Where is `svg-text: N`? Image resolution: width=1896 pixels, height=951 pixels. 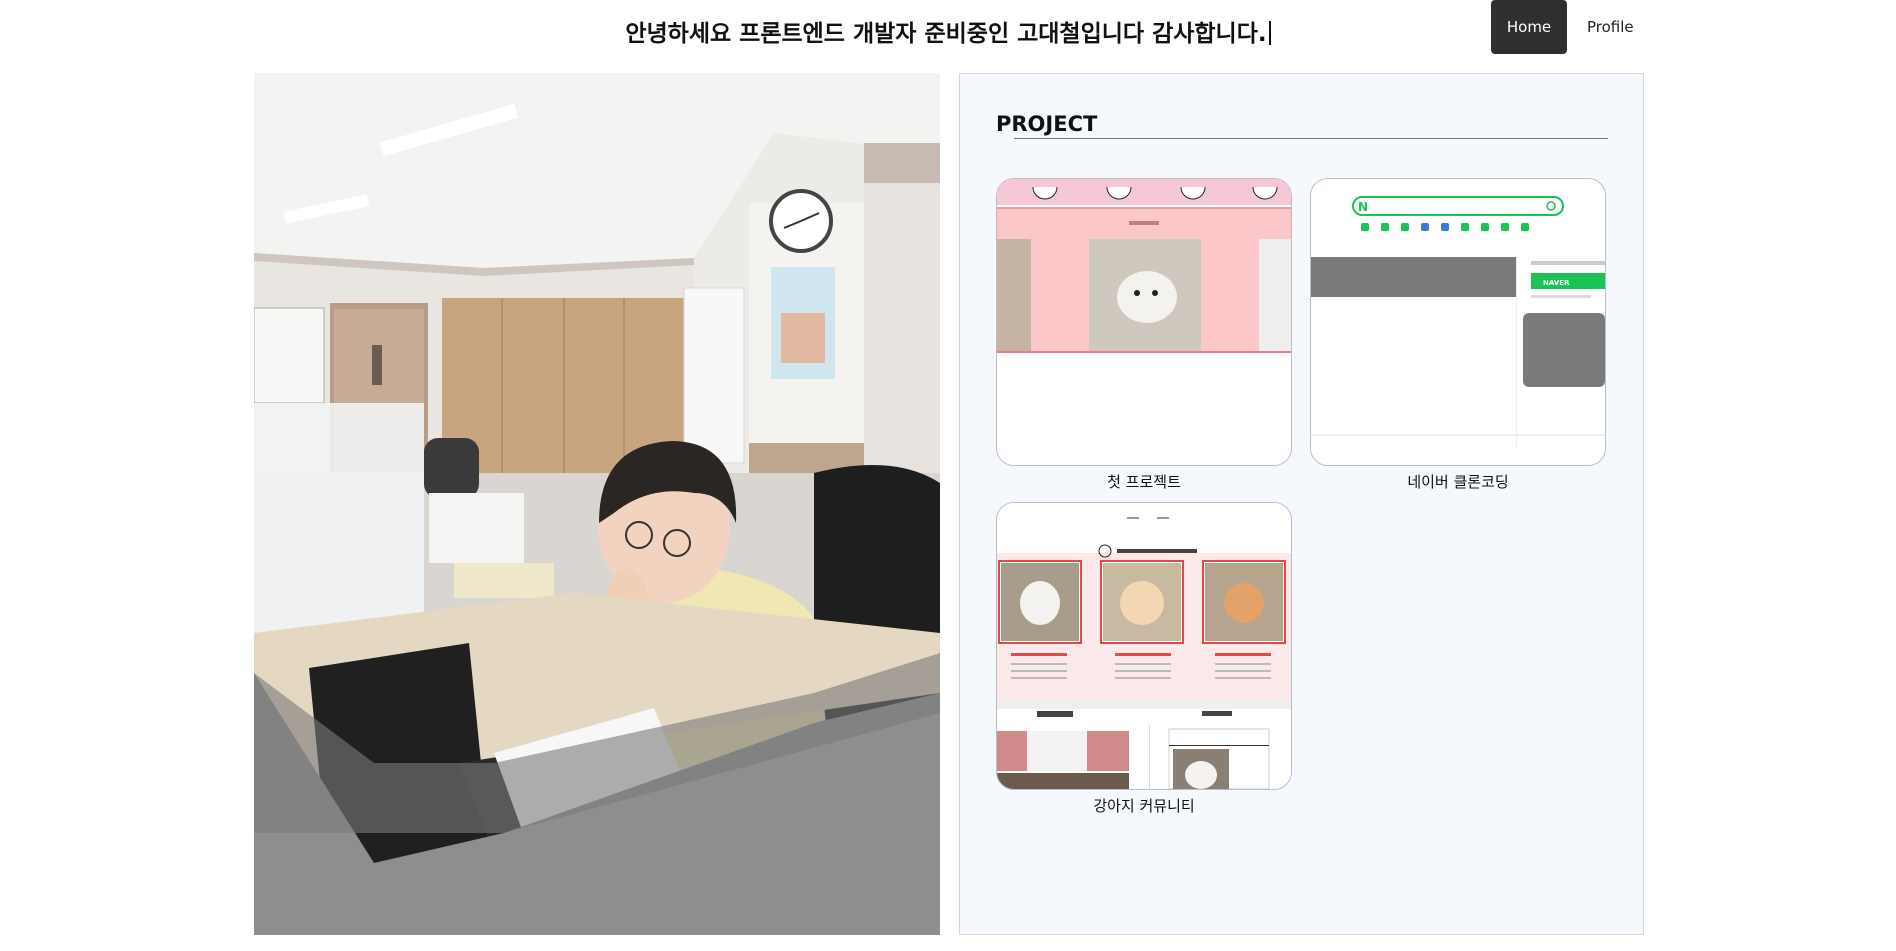 svg-text: N is located at coordinates (1363, 207).